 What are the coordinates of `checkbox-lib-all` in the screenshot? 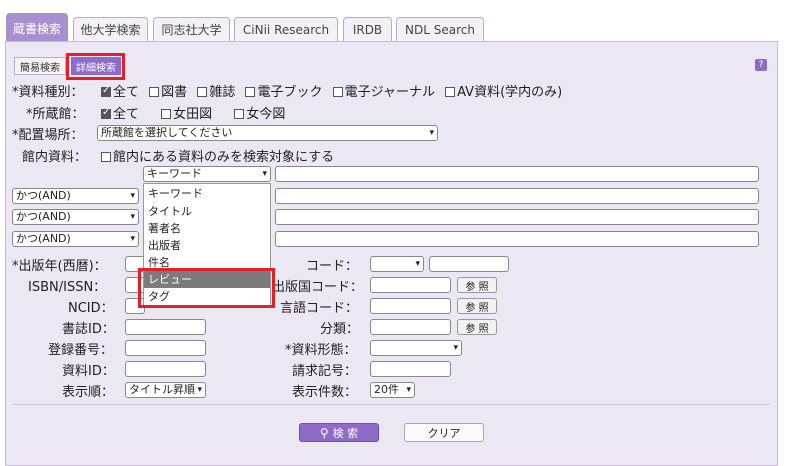 It's located at (106, 113).